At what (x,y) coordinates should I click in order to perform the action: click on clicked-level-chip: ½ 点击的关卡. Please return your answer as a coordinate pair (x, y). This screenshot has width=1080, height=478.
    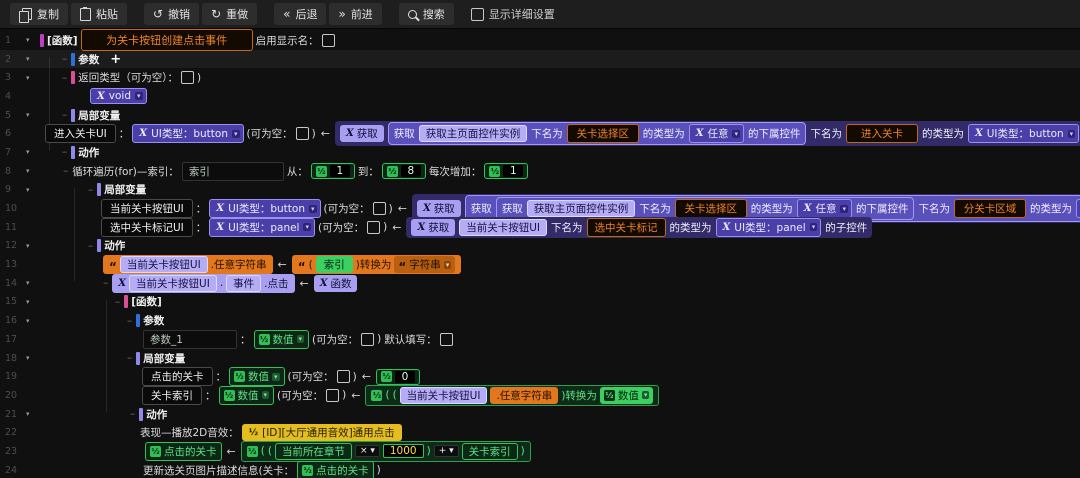
    Looking at the image, I should click on (183, 451).